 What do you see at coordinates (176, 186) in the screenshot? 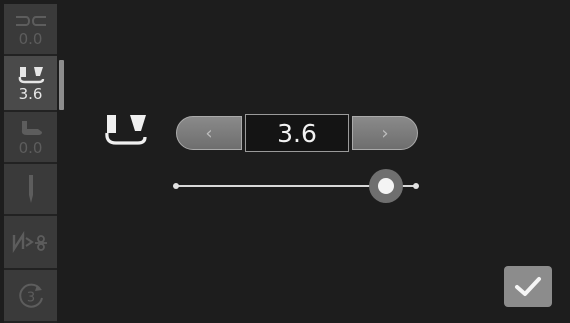
I see `slider-min-end` at bounding box center [176, 186].